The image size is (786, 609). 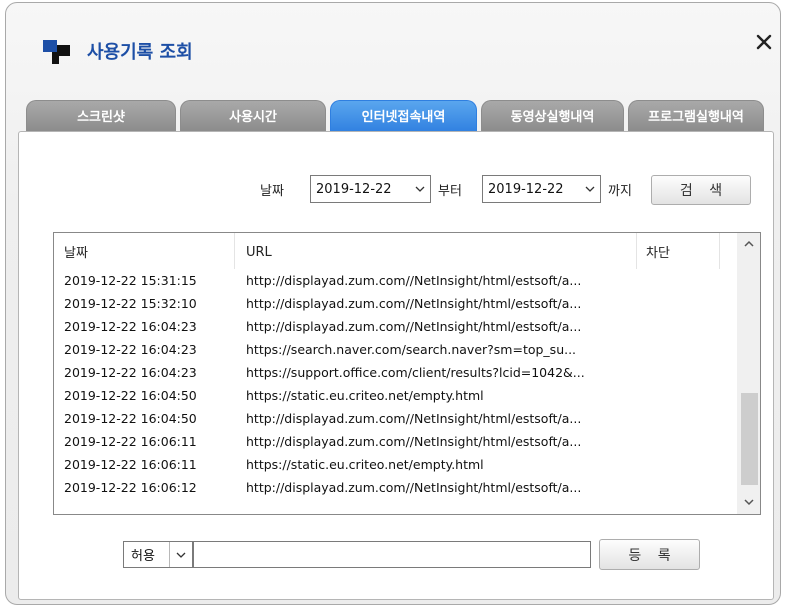 I want to click on tab-screenshot: 스크린샷, so click(x=101, y=116).